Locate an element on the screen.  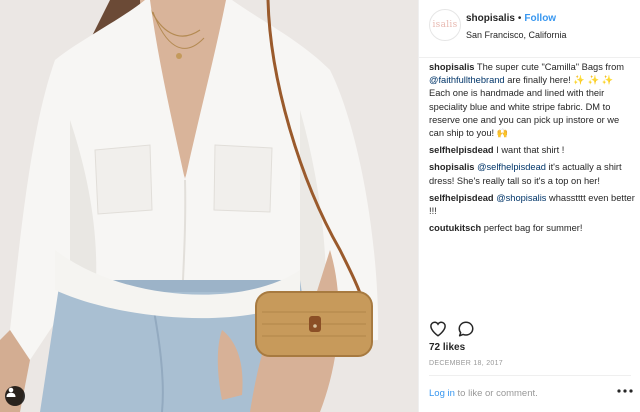
avatar: isalis is located at coordinates (445, 25).